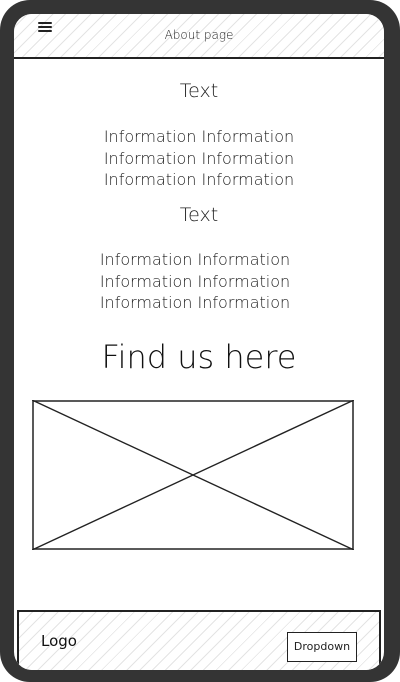  Describe the element at coordinates (59, 641) in the screenshot. I see `logo: Logo` at that location.